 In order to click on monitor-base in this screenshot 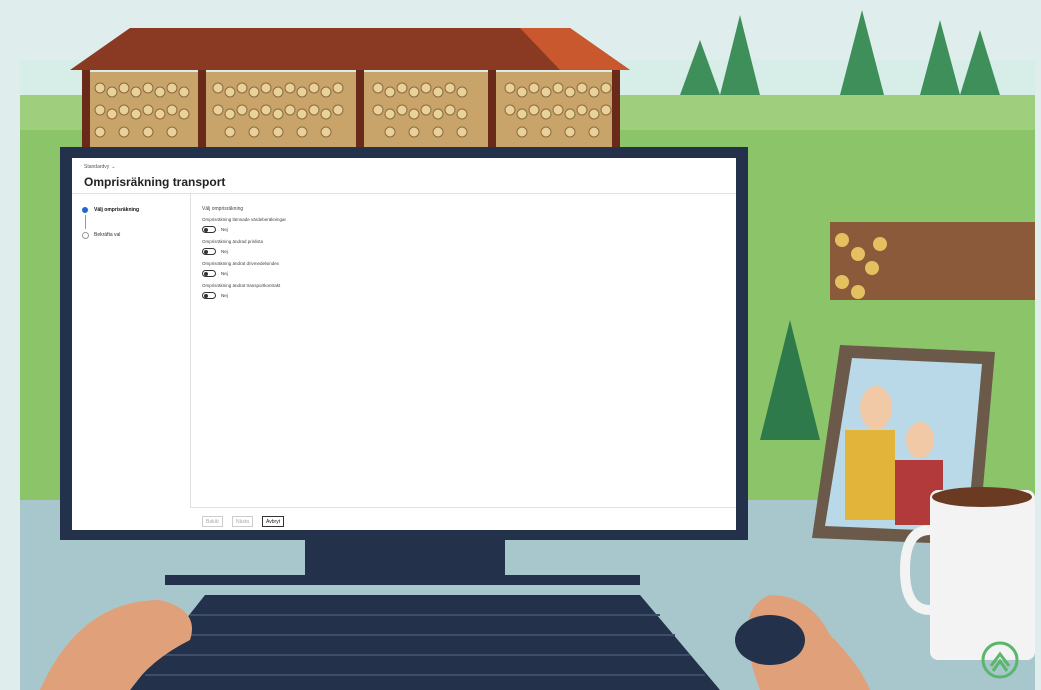, I will do `click(402, 580)`.